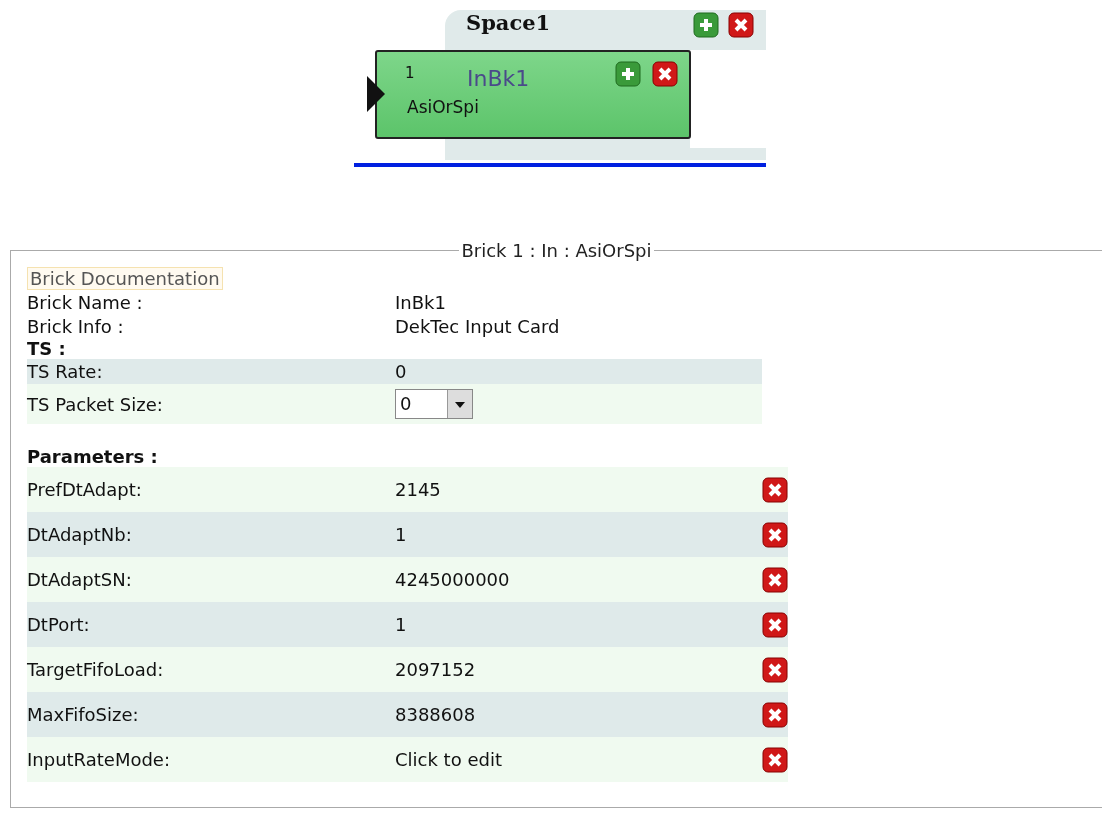 The image size is (1102, 820). Describe the element at coordinates (478, 326) in the screenshot. I see `info-value: DekTec Input Card` at that location.